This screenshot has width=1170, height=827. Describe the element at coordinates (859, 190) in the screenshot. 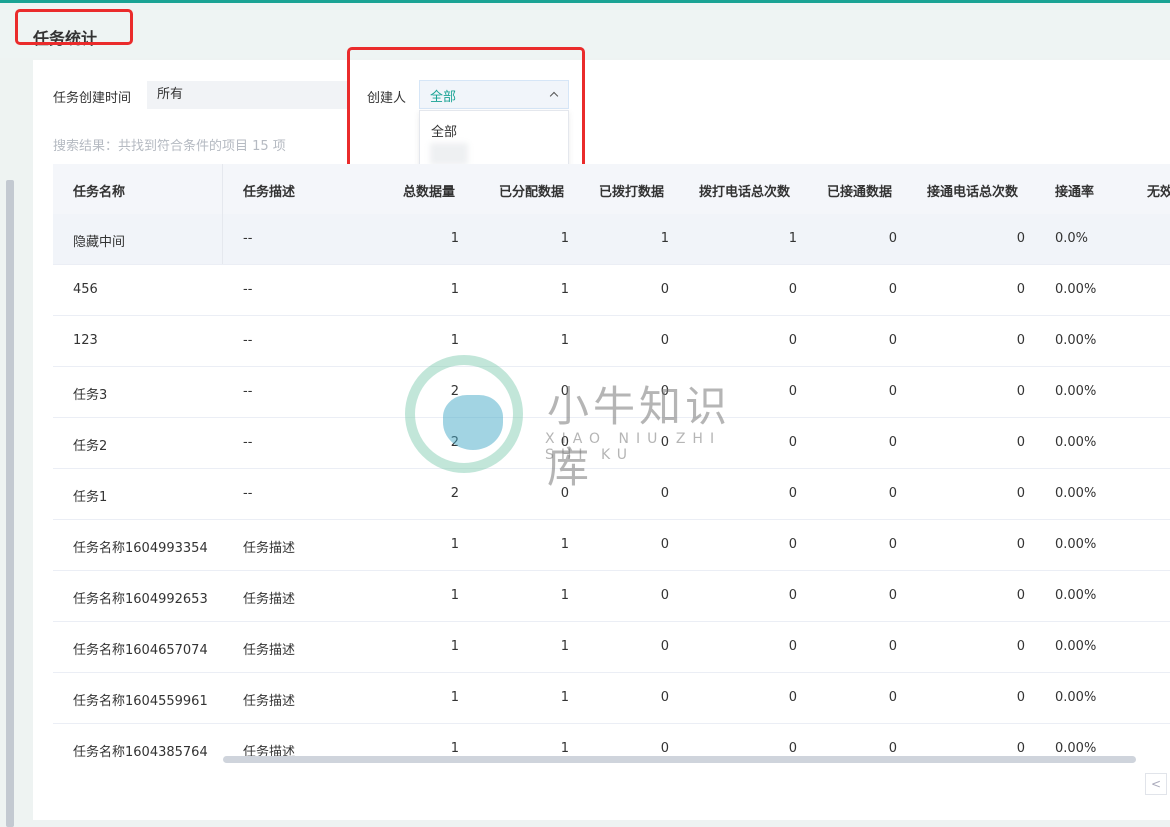

I see `column-header: 已接通数据` at that location.